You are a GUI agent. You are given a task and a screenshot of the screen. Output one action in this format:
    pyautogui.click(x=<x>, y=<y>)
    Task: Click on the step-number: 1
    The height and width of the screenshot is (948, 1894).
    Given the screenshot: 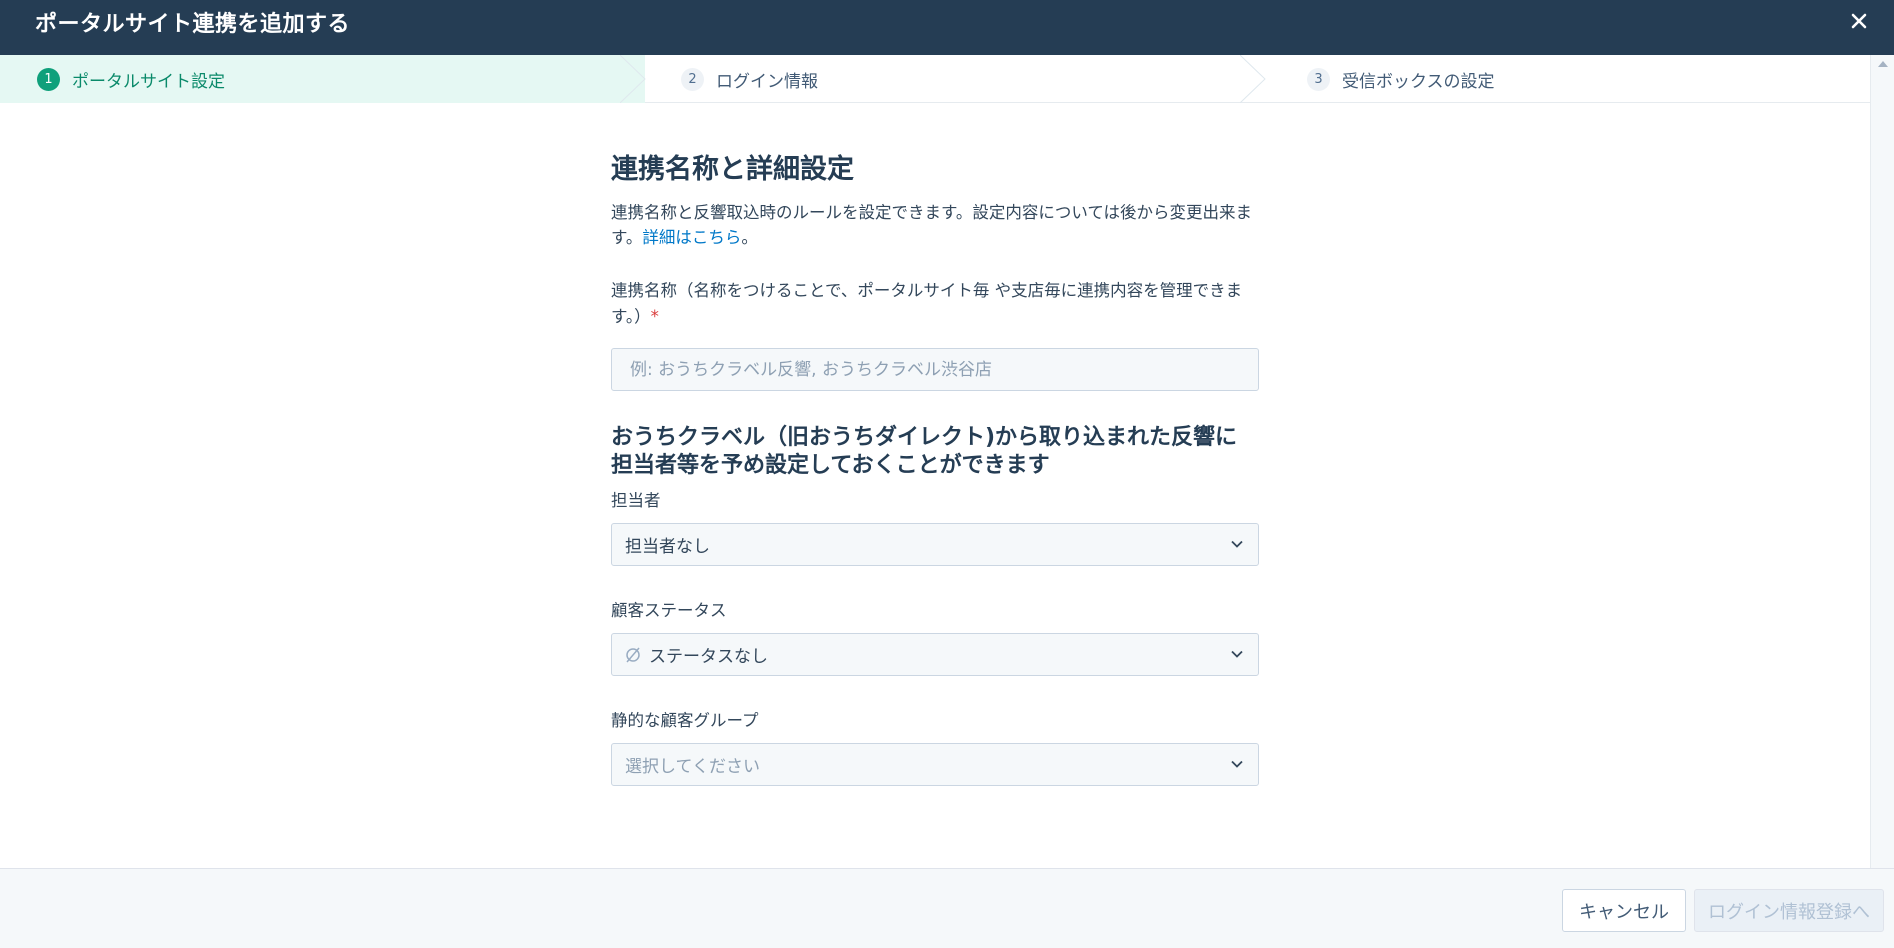 What is the action you would take?
    pyautogui.click(x=48, y=79)
    